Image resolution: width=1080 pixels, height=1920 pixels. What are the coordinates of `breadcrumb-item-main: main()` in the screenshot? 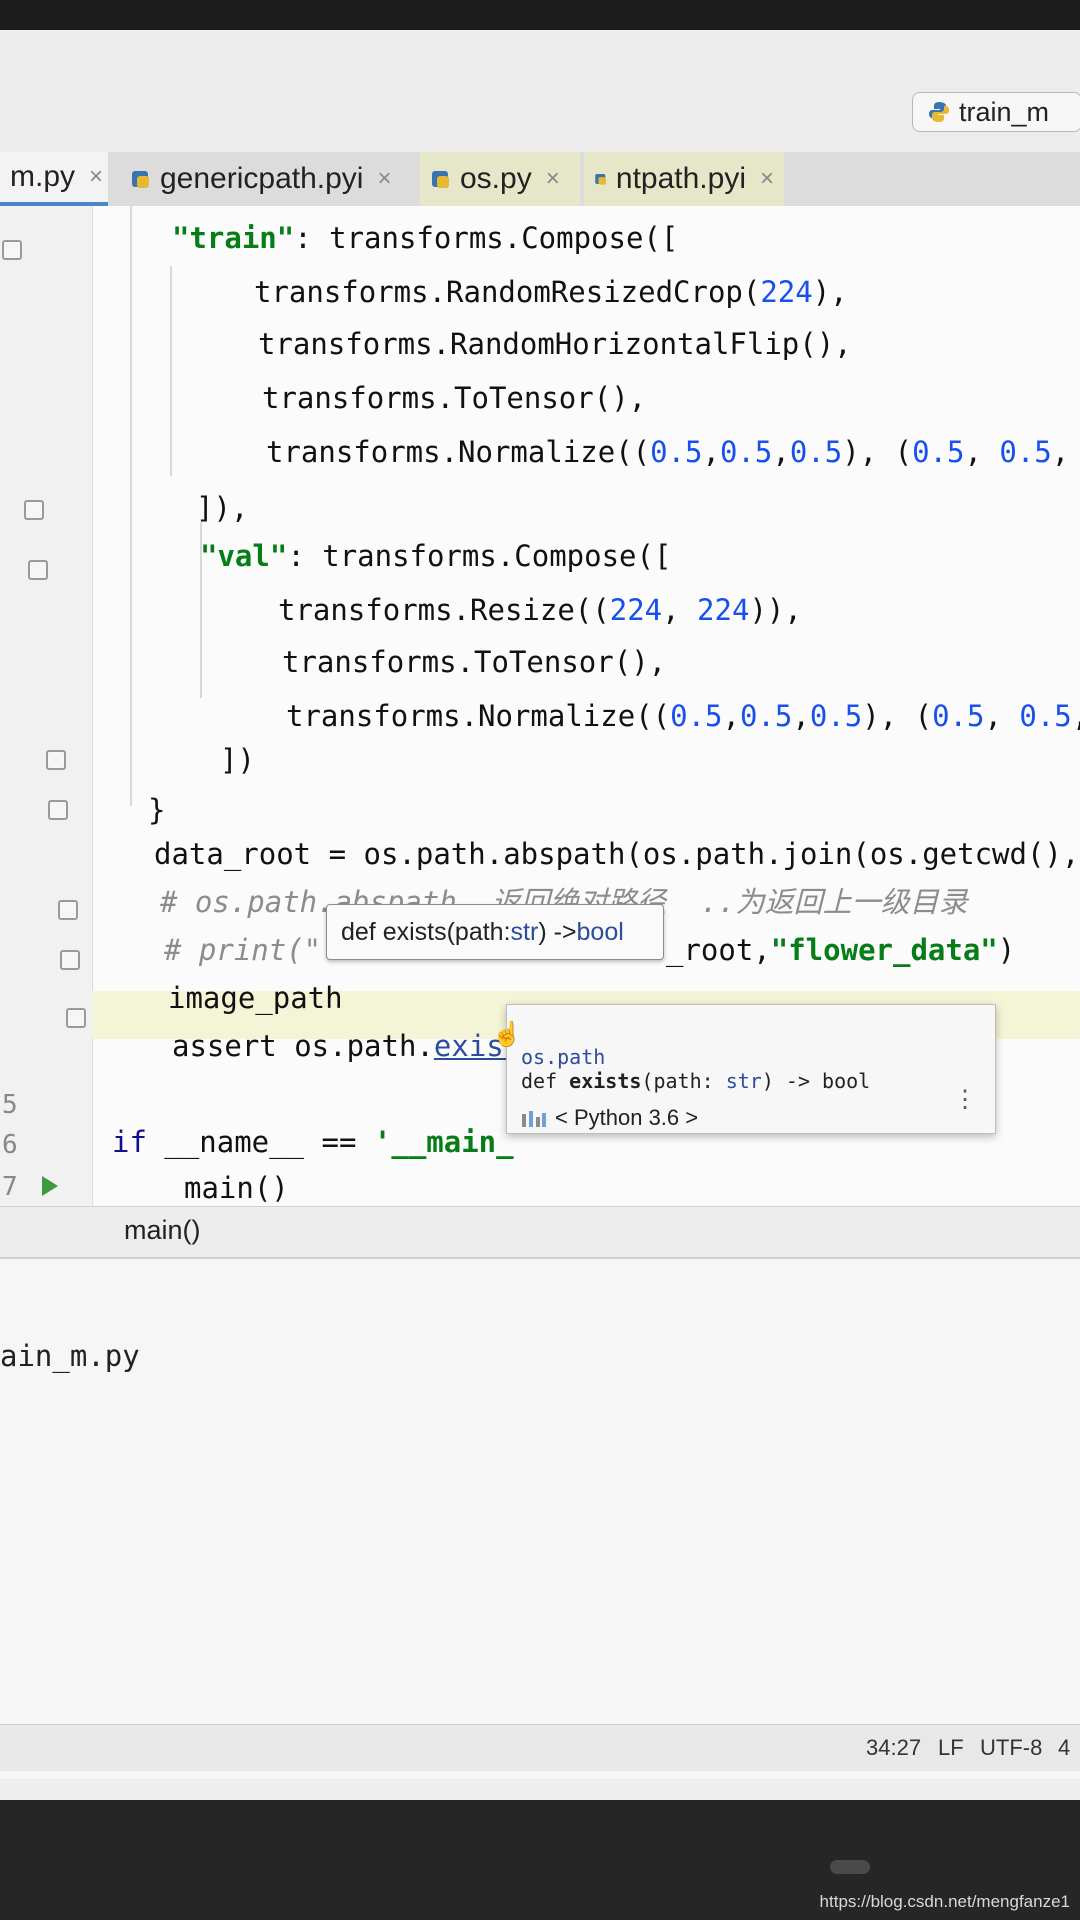 It's located at (162, 1230).